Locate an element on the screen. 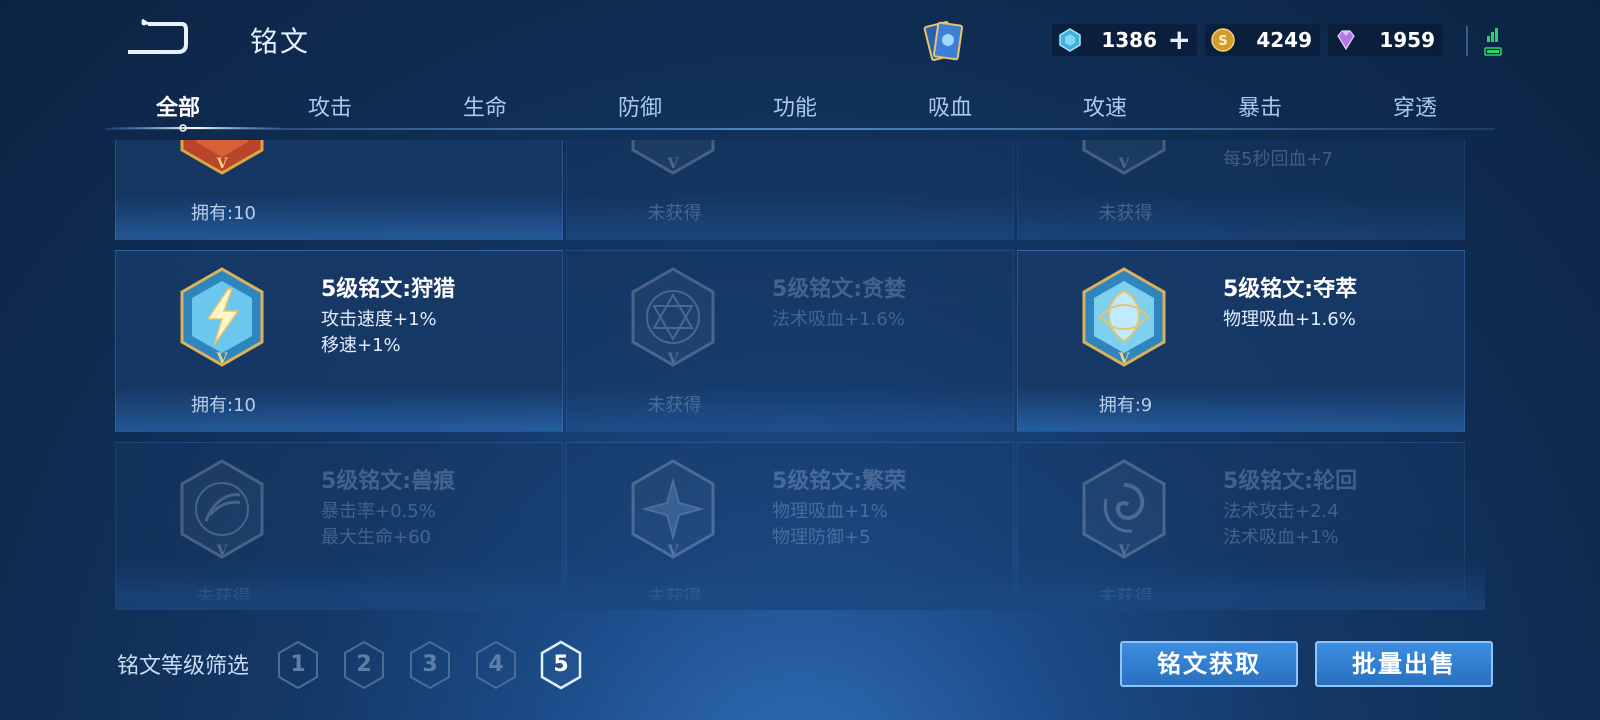  page-title: 铭文 is located at coordinates (280, 41).